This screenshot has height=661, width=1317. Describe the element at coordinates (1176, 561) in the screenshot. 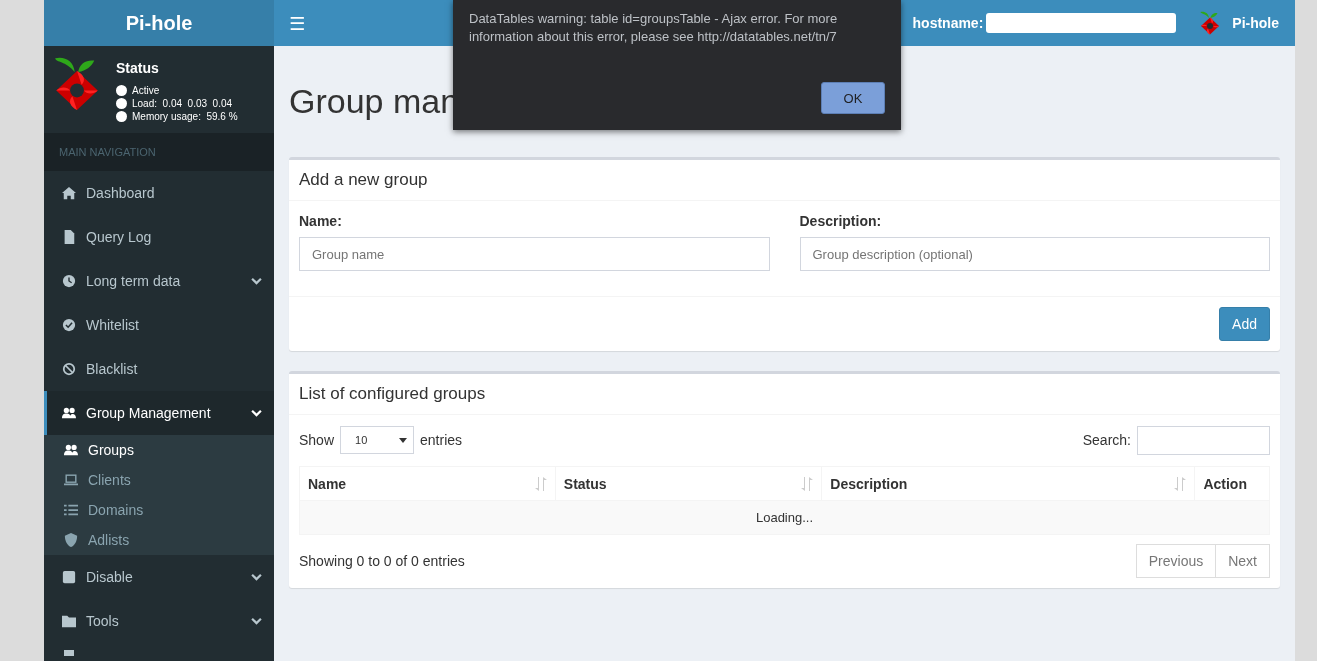

I see `pagination-button: Previous` at that location.